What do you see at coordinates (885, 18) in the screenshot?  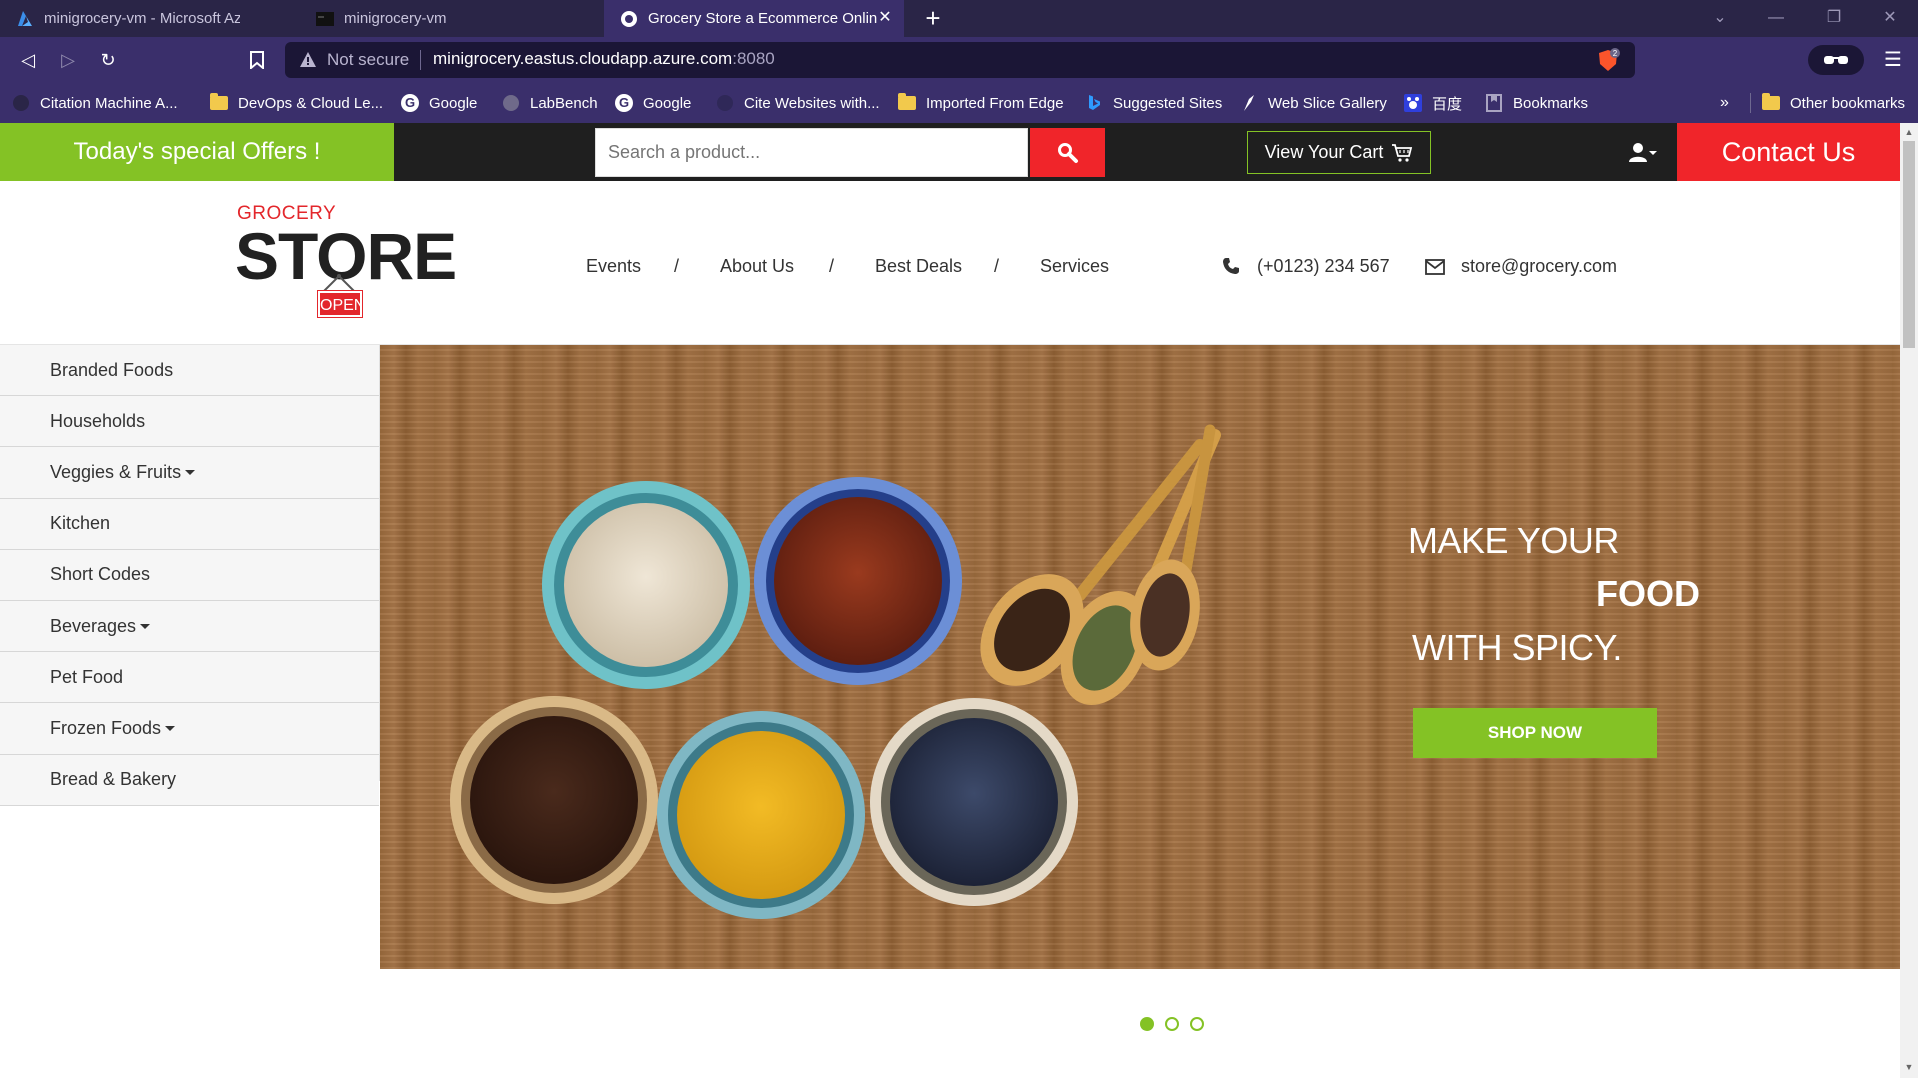 I see `close-icon: ✕` at bounding box center [885, 18].